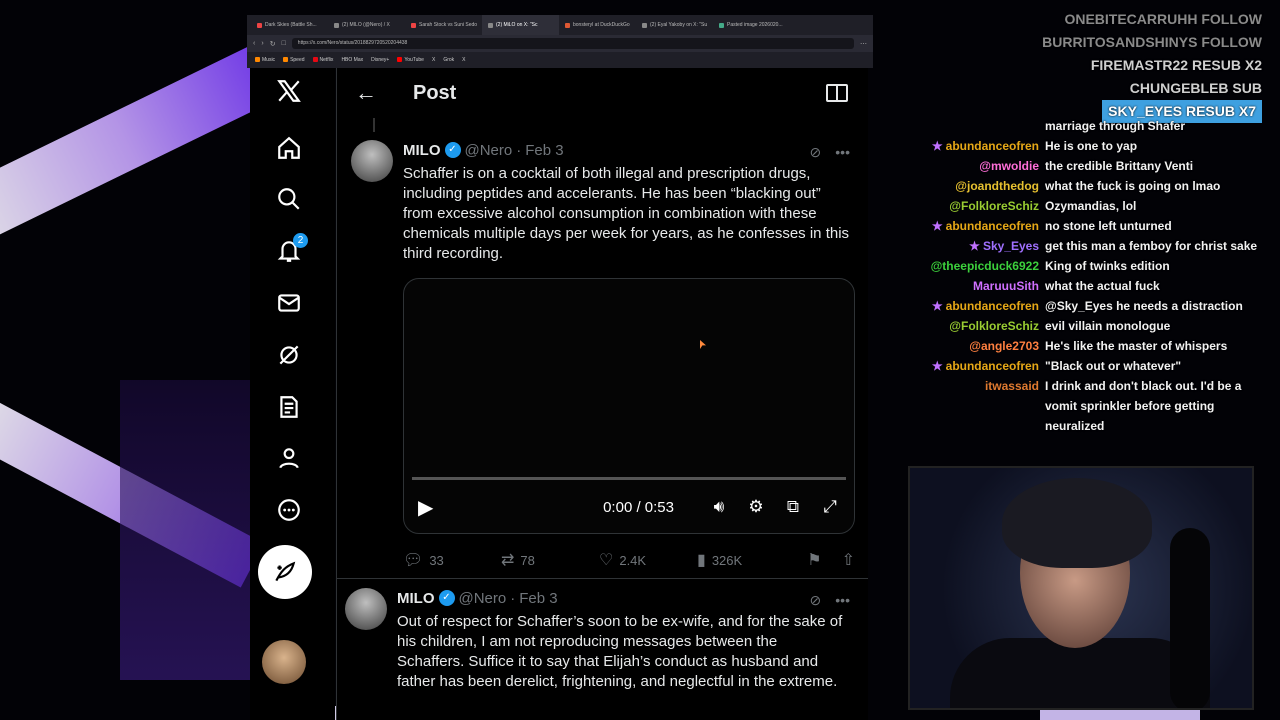 This screenshot has height=720, width=1280. What do you see at coordinates (986, 346) in the screenshot?
I see `chat-username: @angle2703` at bounding box center [986, 346].